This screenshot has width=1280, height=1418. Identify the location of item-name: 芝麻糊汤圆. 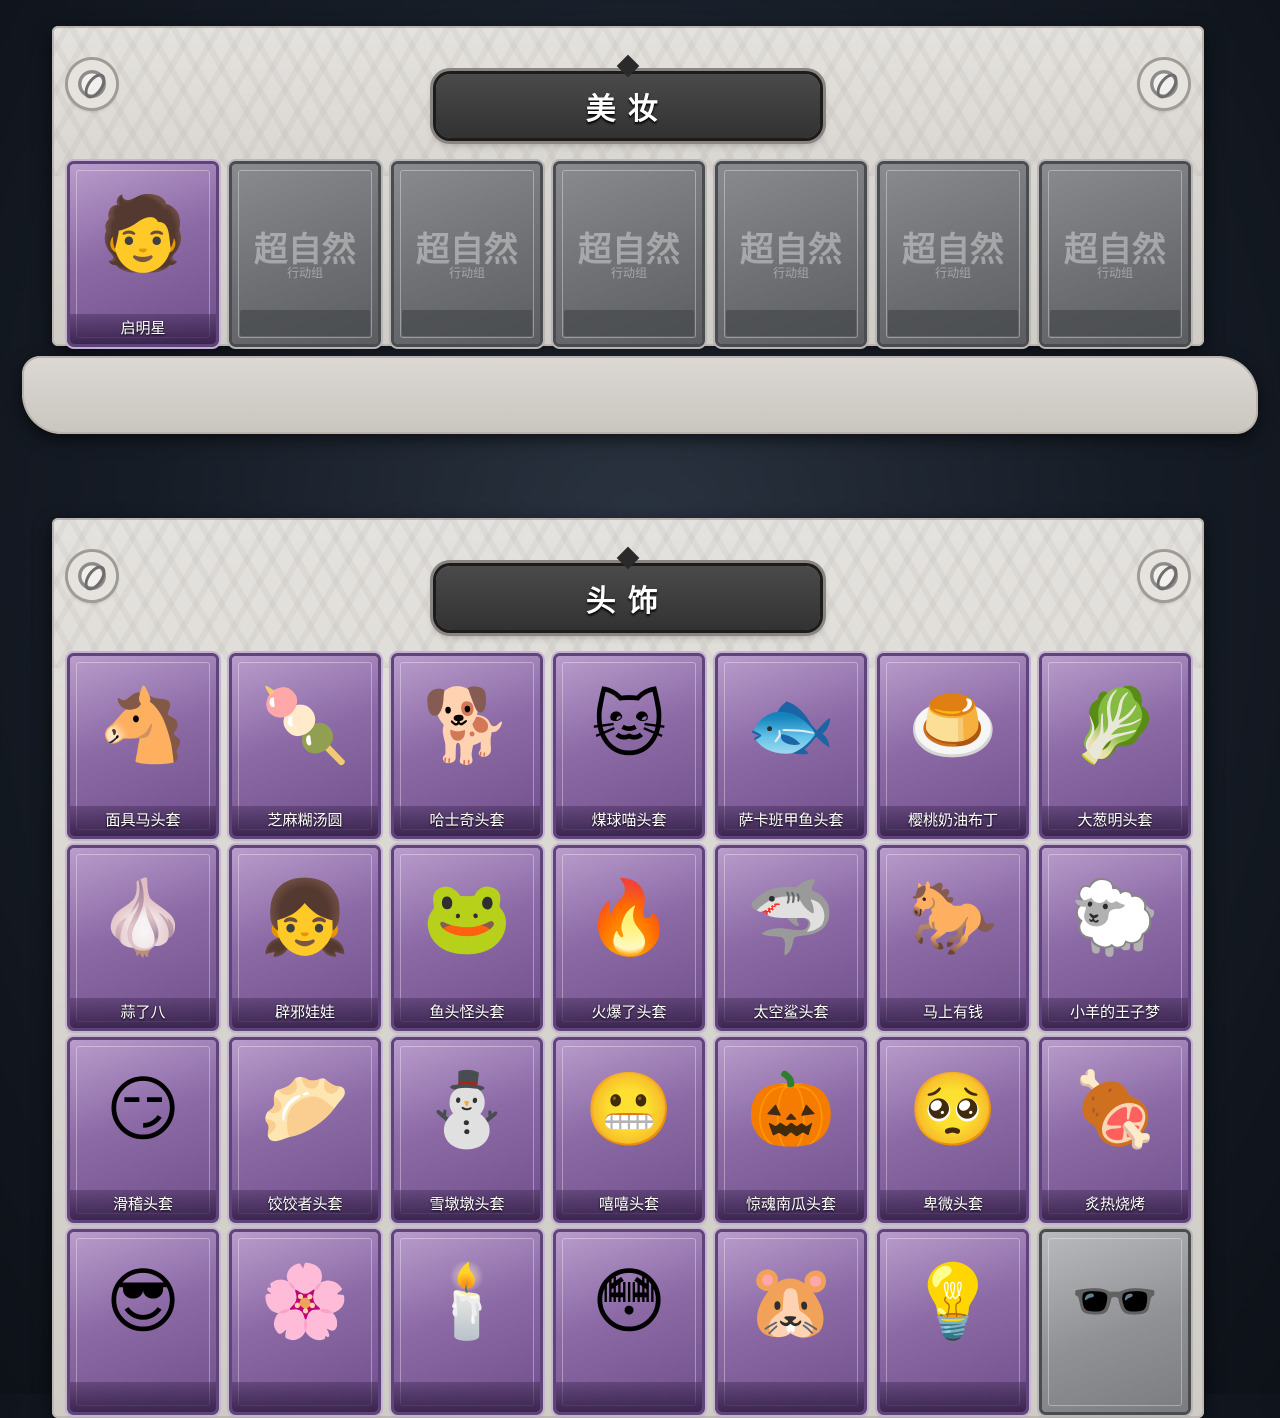
(305, 821).